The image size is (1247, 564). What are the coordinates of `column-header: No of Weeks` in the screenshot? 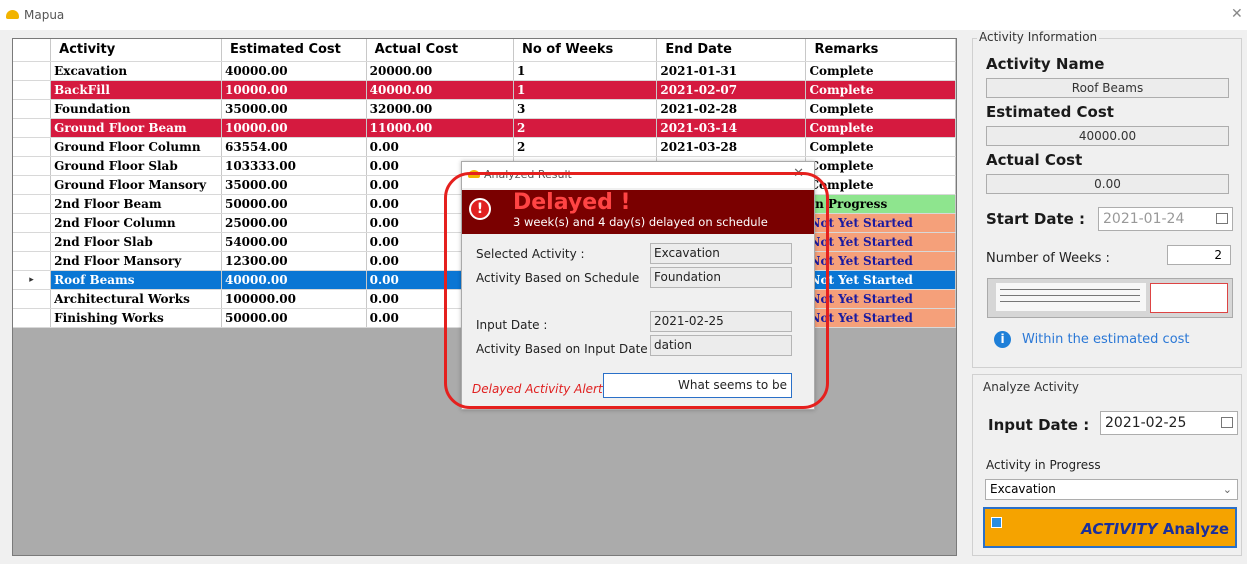 It's located at (585, 50).